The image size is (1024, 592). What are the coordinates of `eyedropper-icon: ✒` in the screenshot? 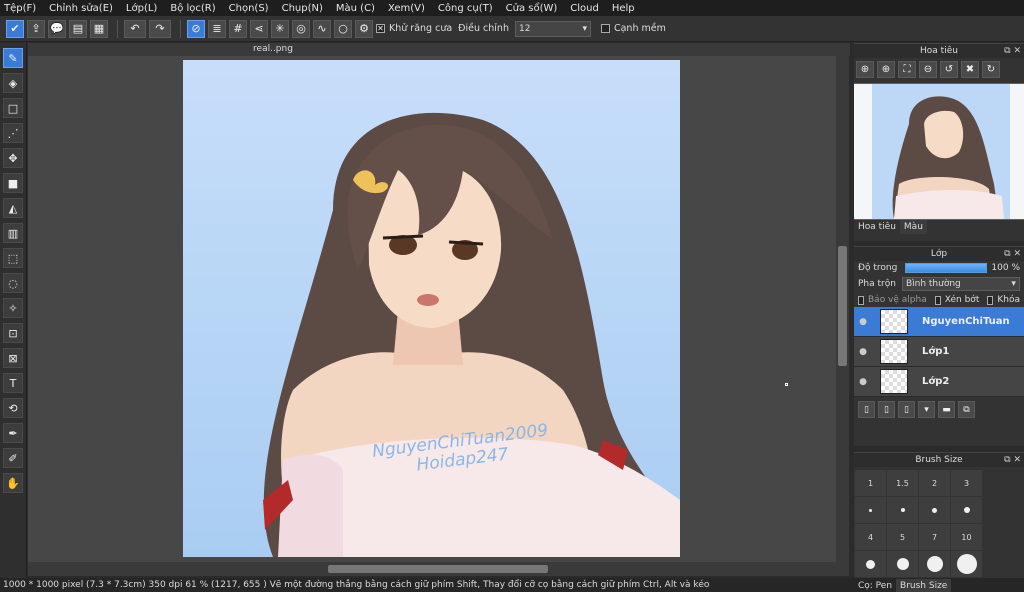 It's located at (13, 433).